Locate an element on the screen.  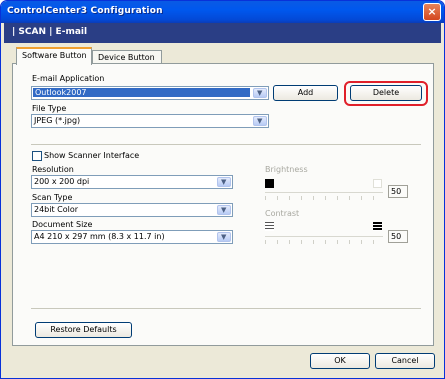
email-application-value: Outlook2007 is located at coordinates (141, 92).